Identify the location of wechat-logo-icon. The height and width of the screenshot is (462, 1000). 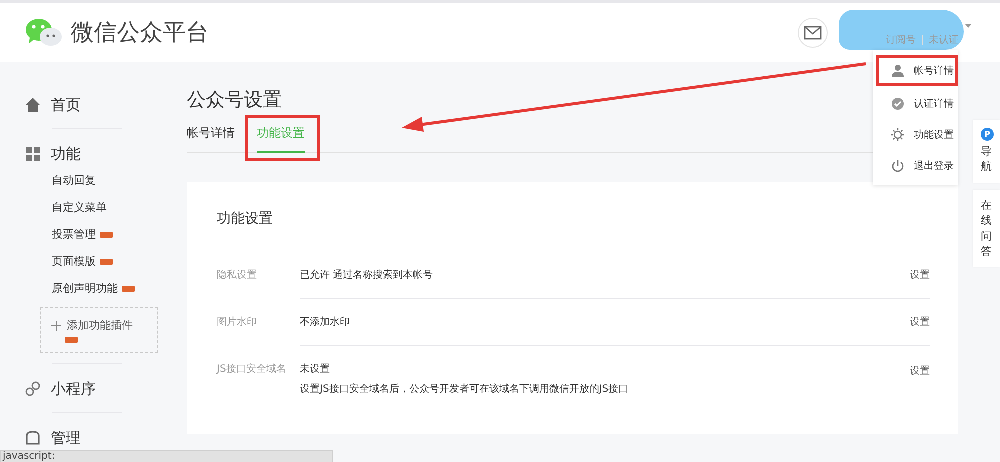
(44, 33).